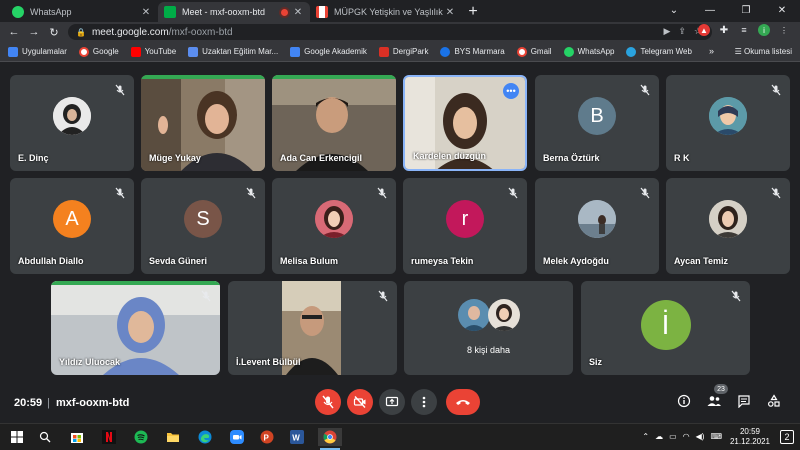 The height and width of the screenshot is (450, 800). I want to click on display-icon: ▭, so click(673, 436).